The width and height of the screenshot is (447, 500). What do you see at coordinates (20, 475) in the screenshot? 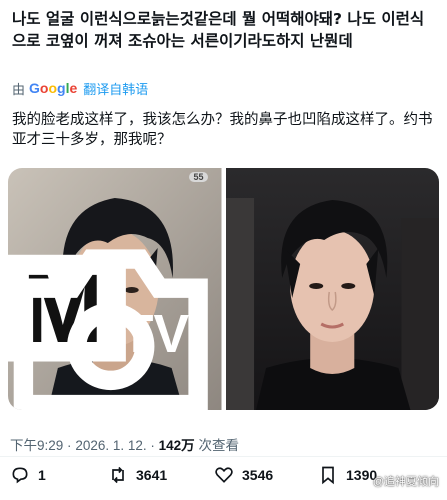
I see `reply-icon` at bounding box center [20, 475].